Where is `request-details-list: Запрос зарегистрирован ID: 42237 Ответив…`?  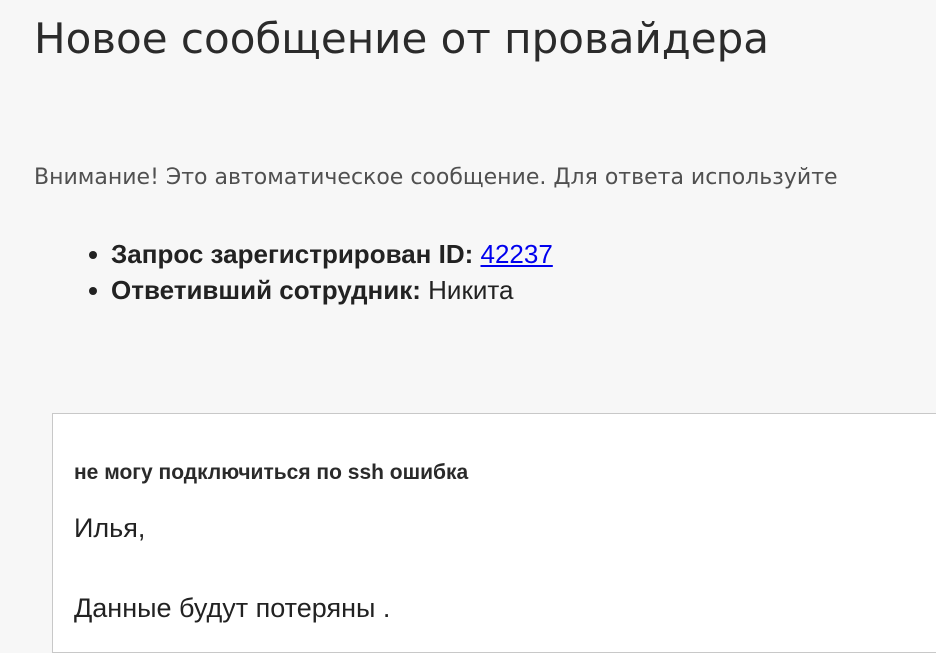
request-details-list: Запрос зарегистрирован ID: 42237 Ответив… is located at coordinates (321, 272).